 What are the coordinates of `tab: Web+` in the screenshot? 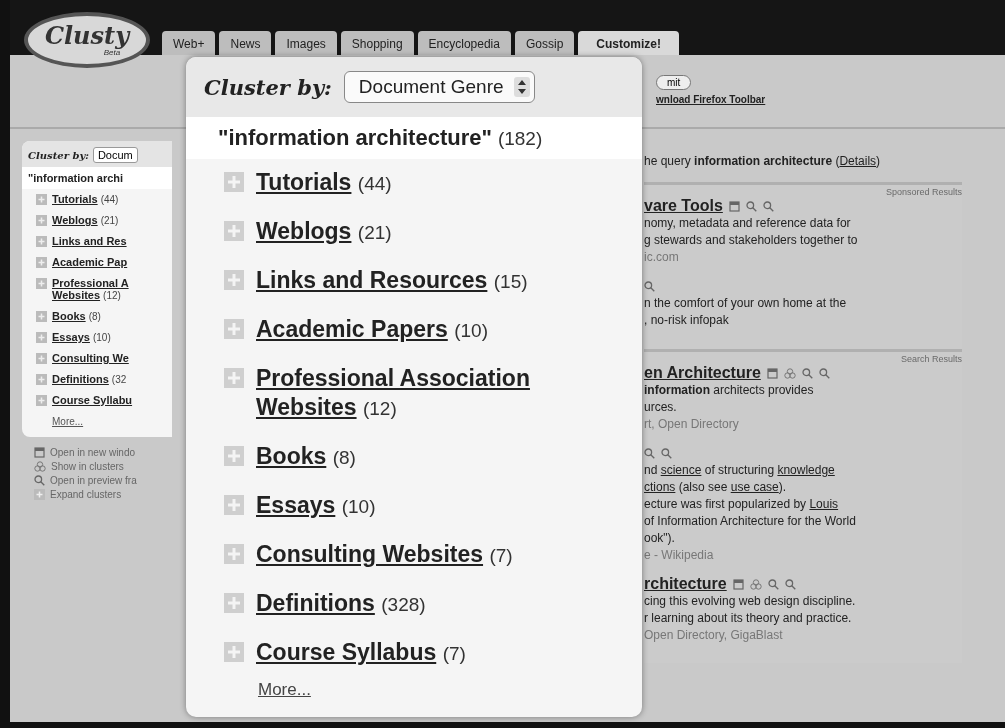 It's located at (189, 43).